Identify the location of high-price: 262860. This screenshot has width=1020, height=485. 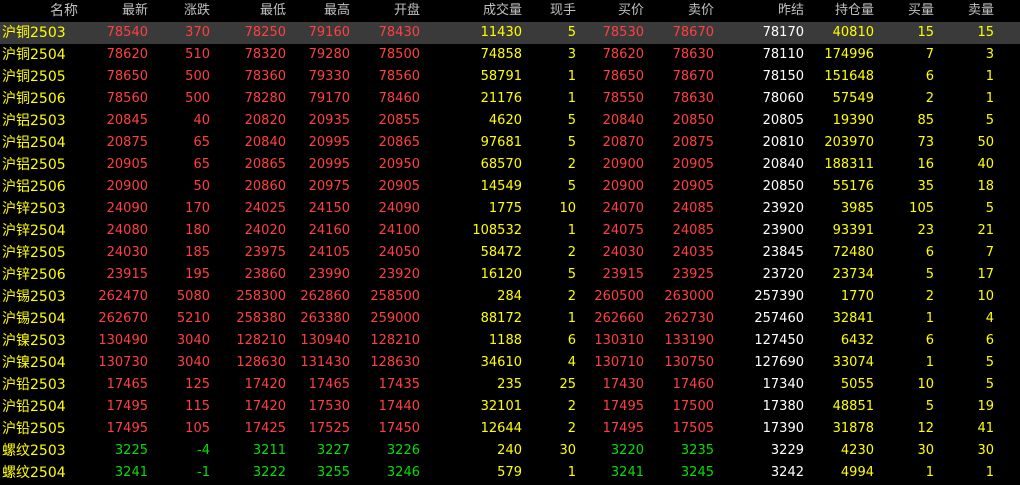
(325, 296).